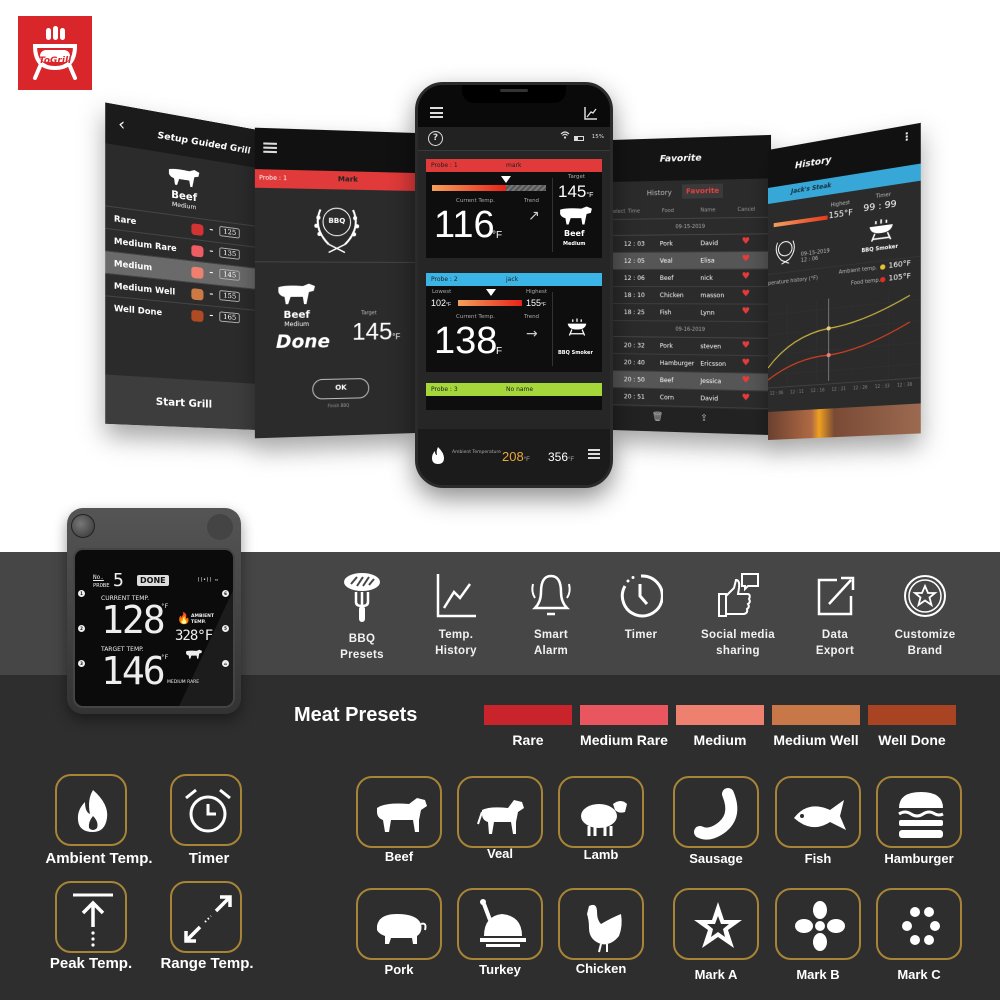 This screenshot has width=1000, height=1000. Describe the element at coordinates (500, 924) in the screenshot. I see `meat-tile-turkey` at that location.